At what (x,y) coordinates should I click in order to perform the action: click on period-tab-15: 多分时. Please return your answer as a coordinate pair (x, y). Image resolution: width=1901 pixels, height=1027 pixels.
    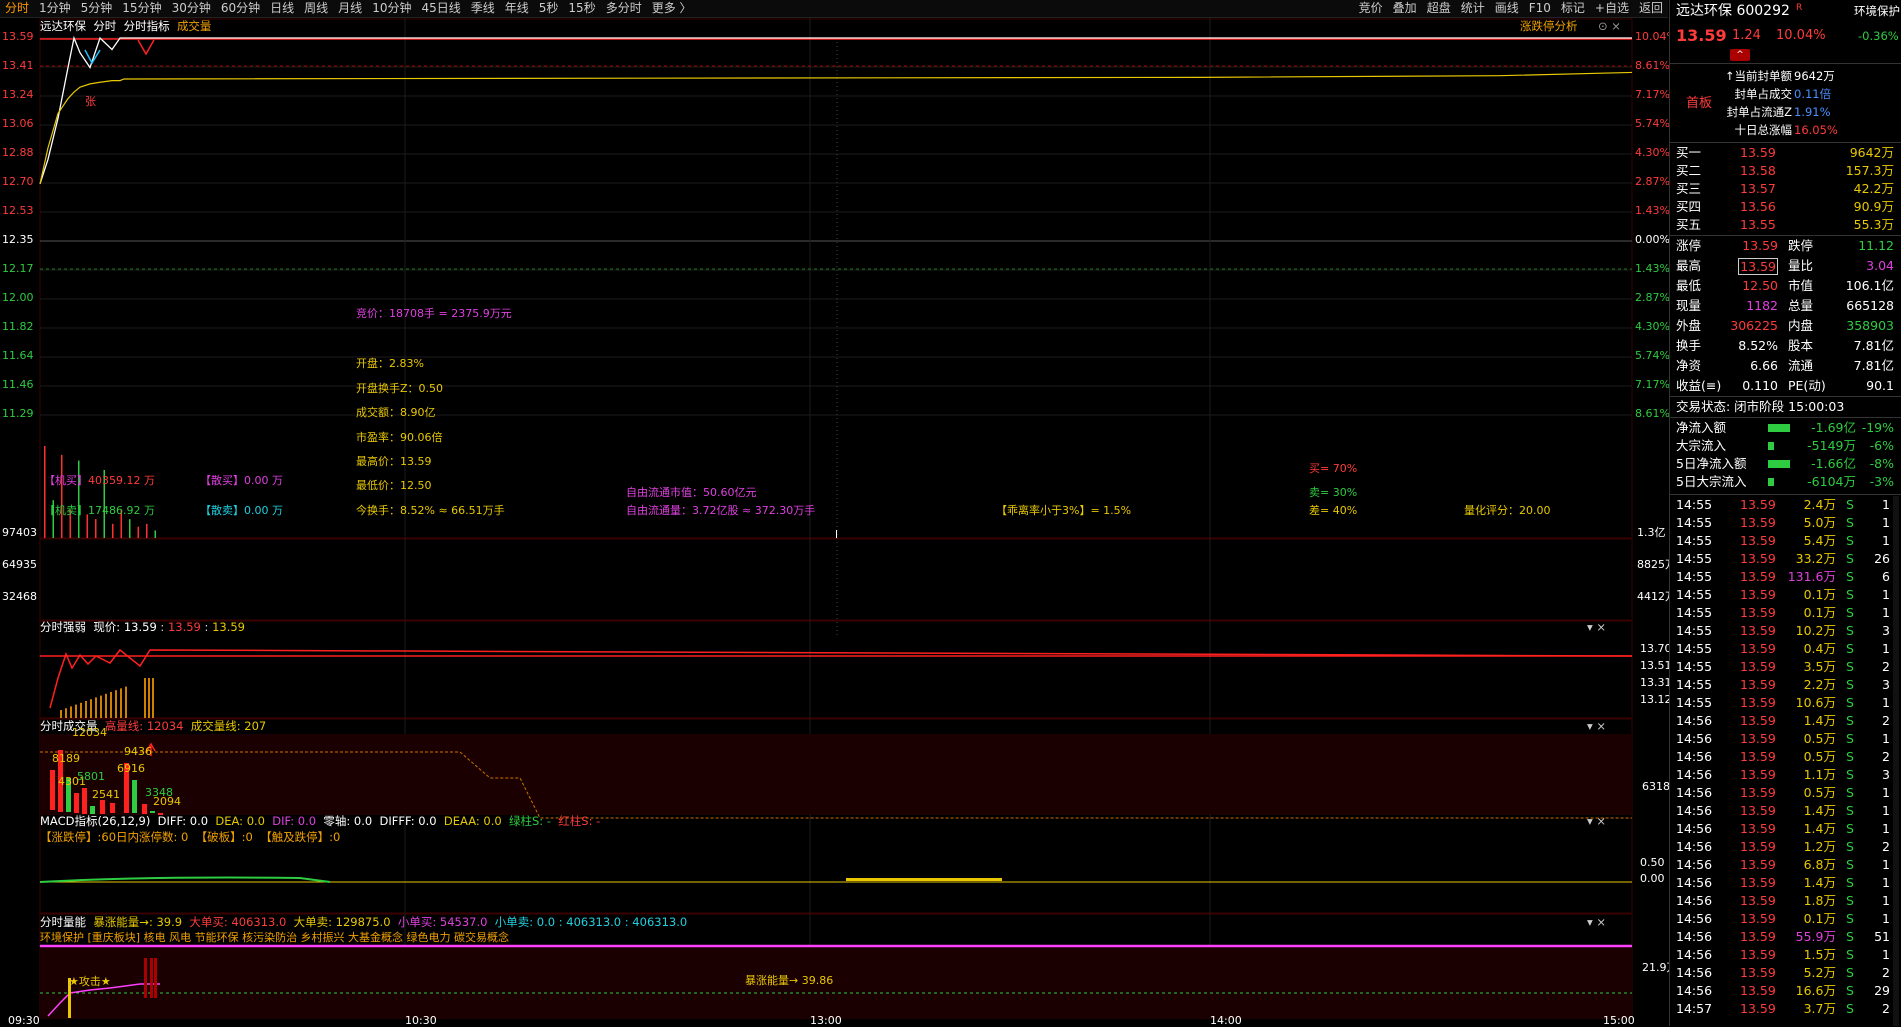
    Looking at the image, I should click on (624, 8).